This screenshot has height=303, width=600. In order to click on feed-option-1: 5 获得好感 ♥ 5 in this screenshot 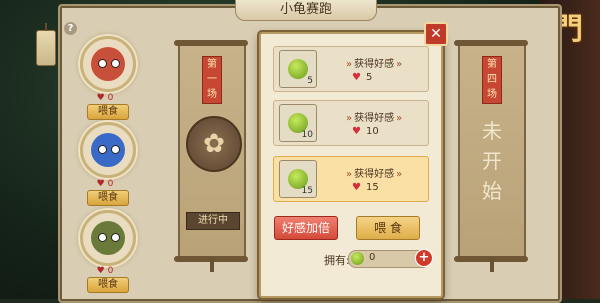, I will do `click(351, 69)`.